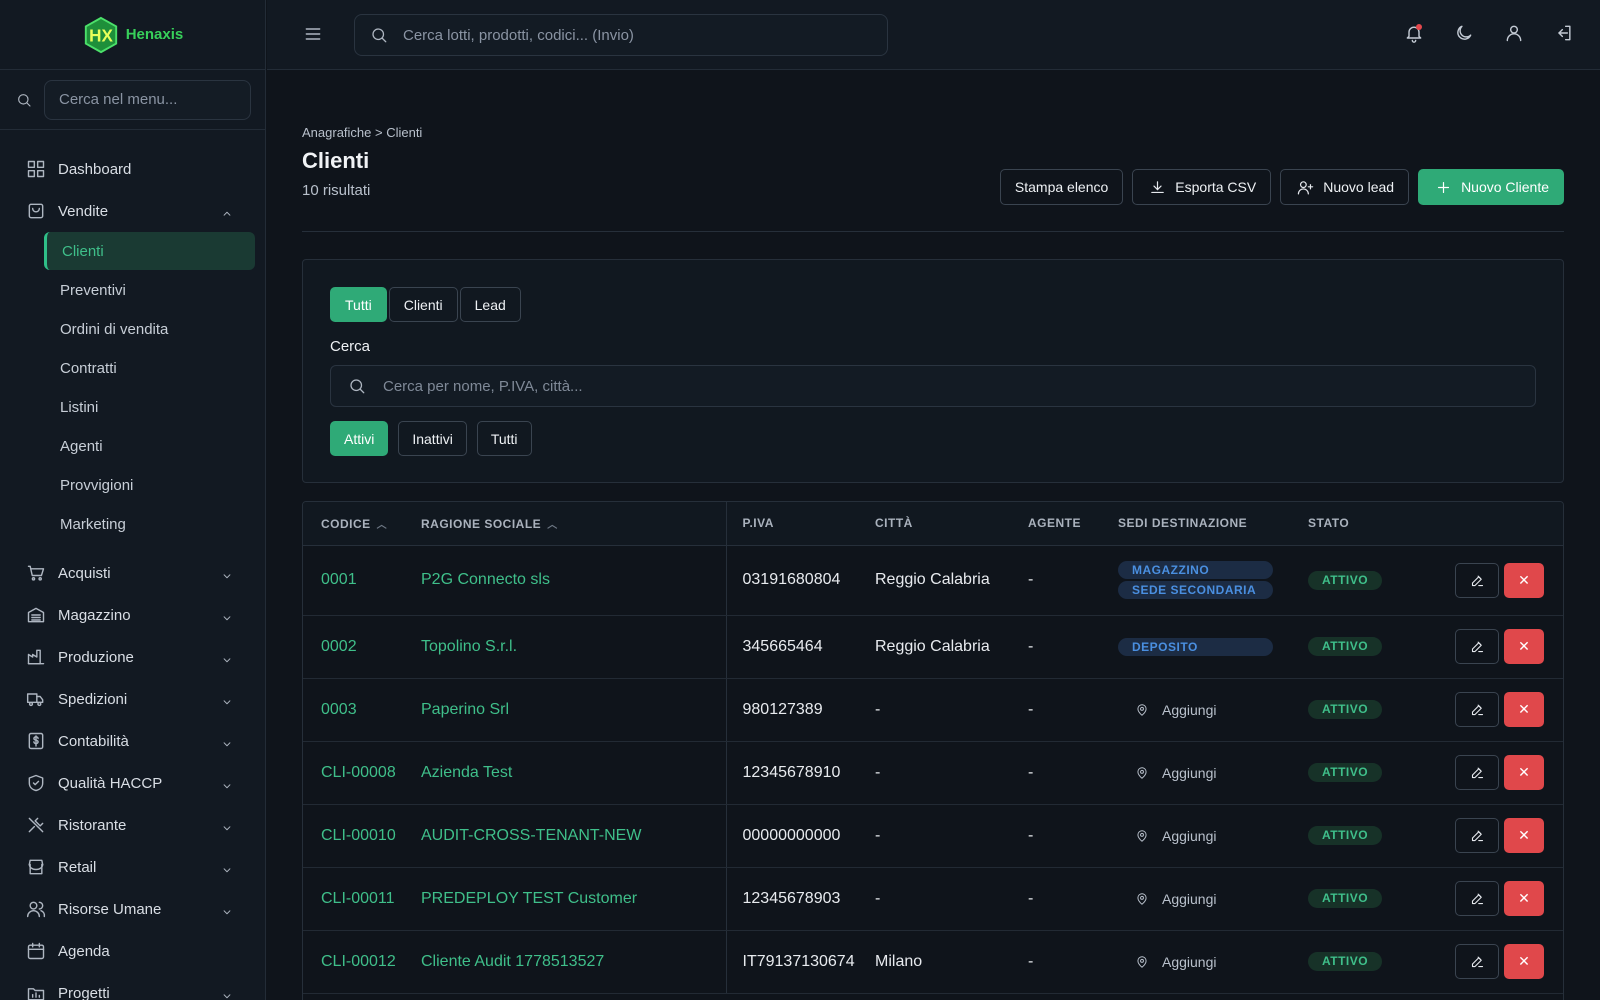 This screenshot has width=1600, height=1000. I want to click on header-name: RAGIONE SOCIALE ︿, so click(574, 524).